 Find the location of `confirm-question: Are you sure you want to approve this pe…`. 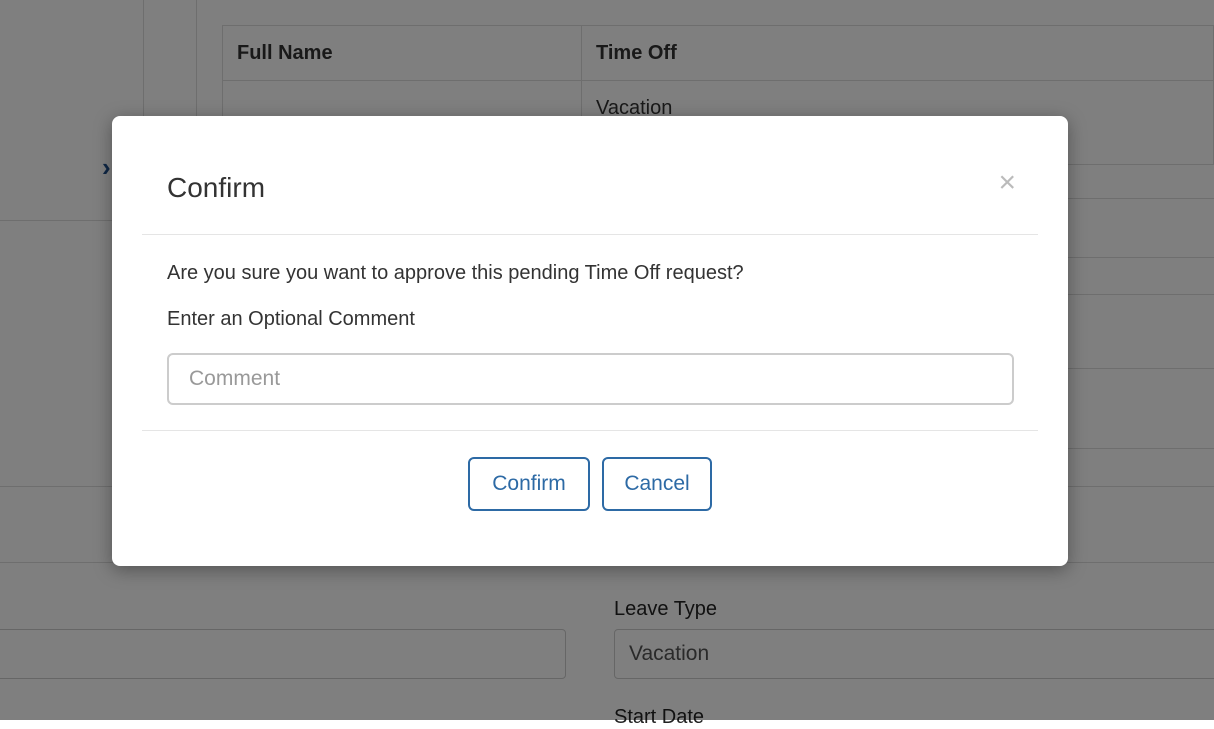

confirm-question: Are you sure you want to approve this pe… is located at coordinates (455, 273).